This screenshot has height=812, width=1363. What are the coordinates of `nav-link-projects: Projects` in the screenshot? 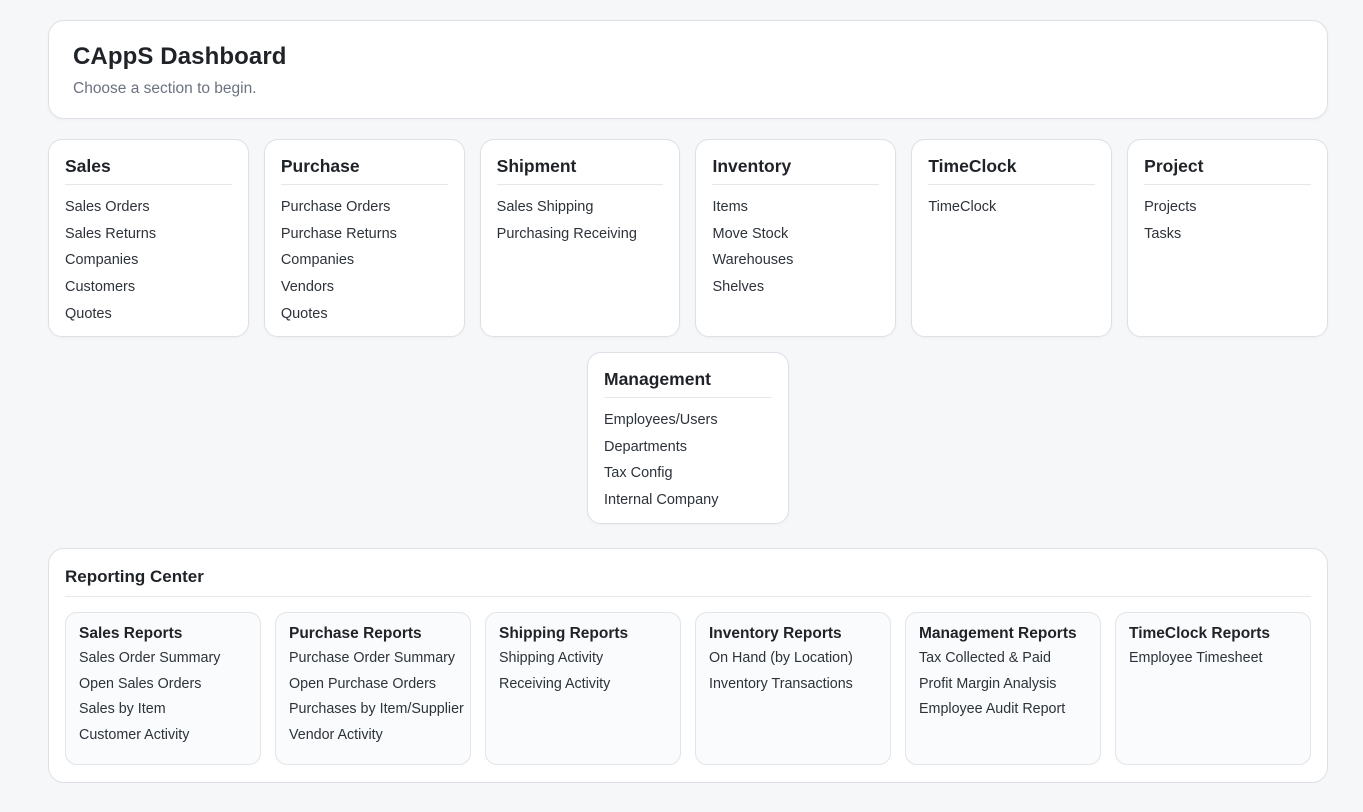 It's located at (1227, 207).